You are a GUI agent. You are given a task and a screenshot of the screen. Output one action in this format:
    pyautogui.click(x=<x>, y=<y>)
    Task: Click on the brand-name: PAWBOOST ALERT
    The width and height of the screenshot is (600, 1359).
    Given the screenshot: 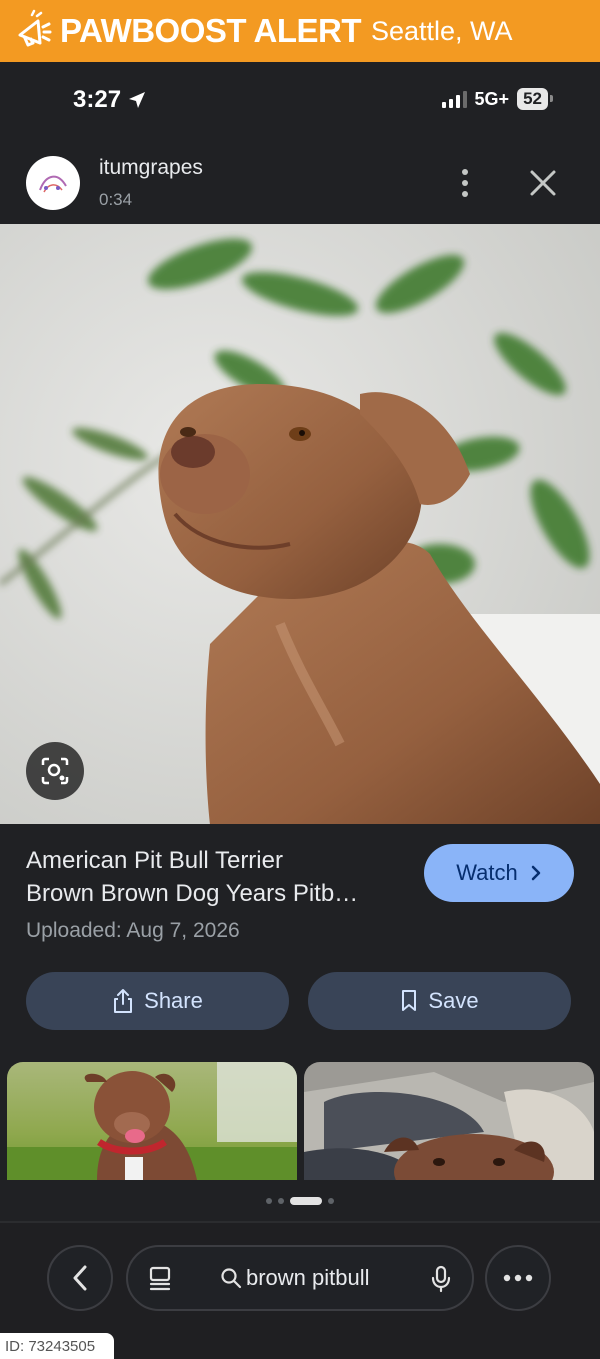 What is the action you would take?
    pyautogui.click(x=211, y=30)
    